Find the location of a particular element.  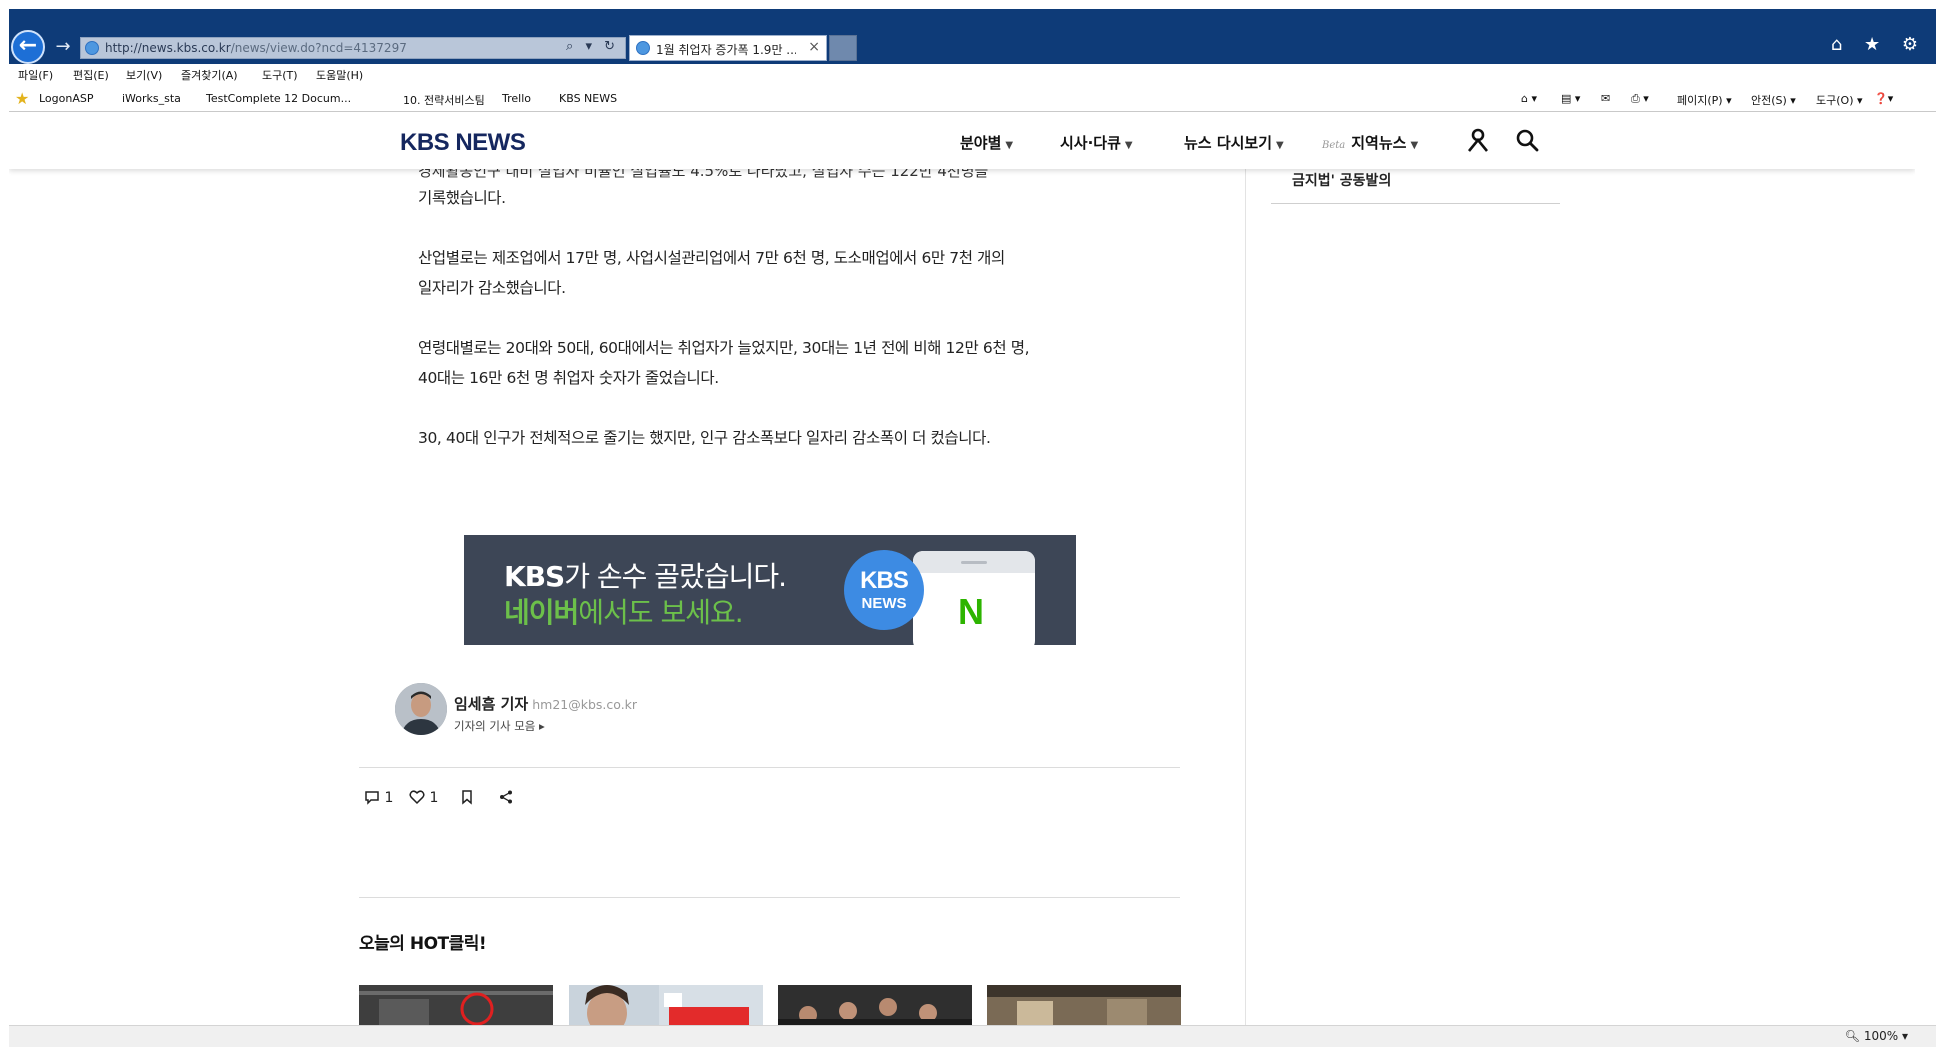

like-count: 1 is located at coordinates (434, 798).